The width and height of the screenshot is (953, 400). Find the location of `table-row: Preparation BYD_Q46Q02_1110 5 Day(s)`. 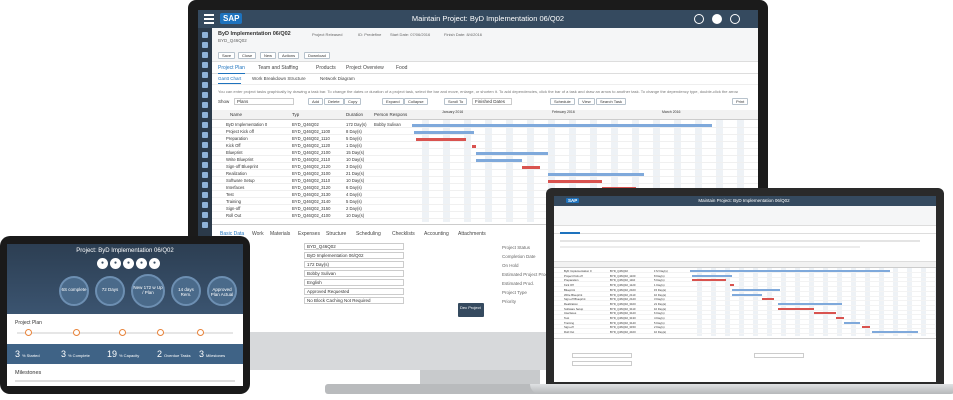

table-row: Preparation BYD_Q46Q02_1110 5 Day(s) is located at coordinates (485, 139).